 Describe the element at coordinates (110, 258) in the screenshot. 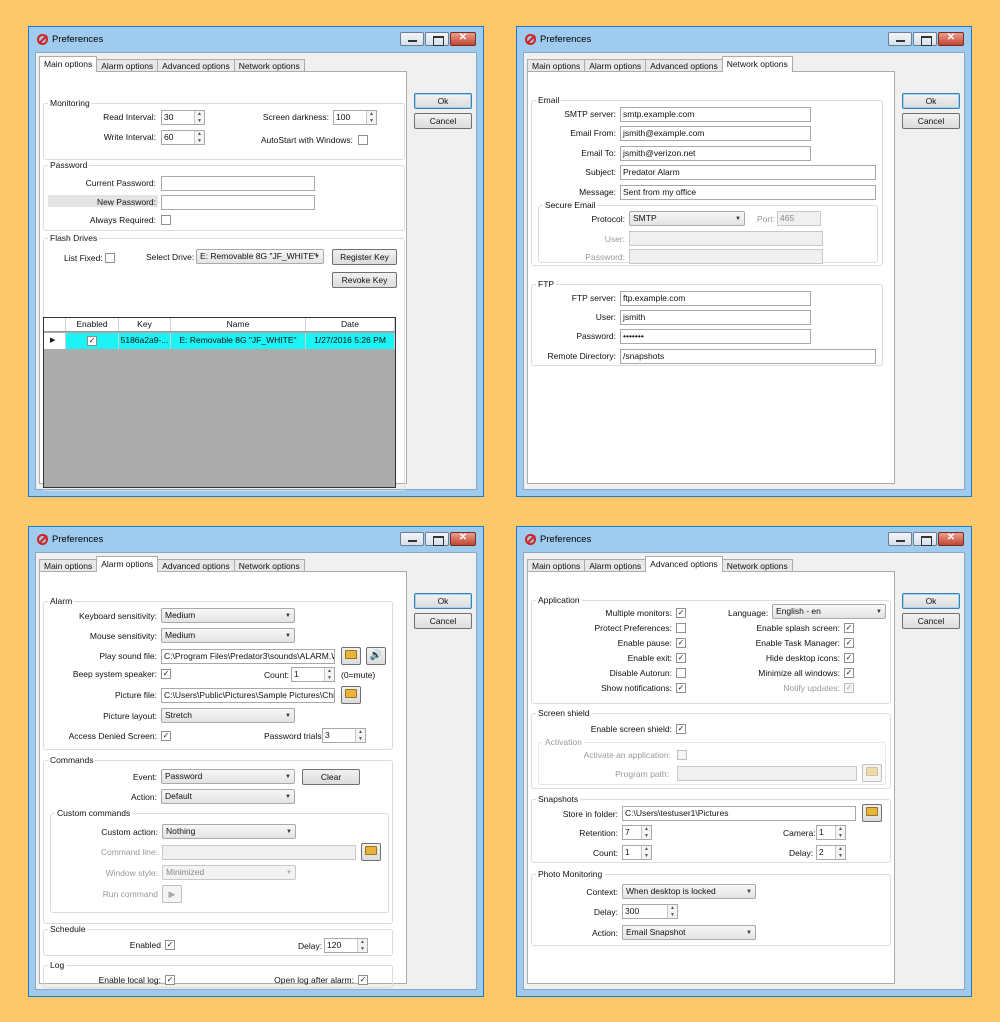

I see `list-fixed-checkbox` at that location.